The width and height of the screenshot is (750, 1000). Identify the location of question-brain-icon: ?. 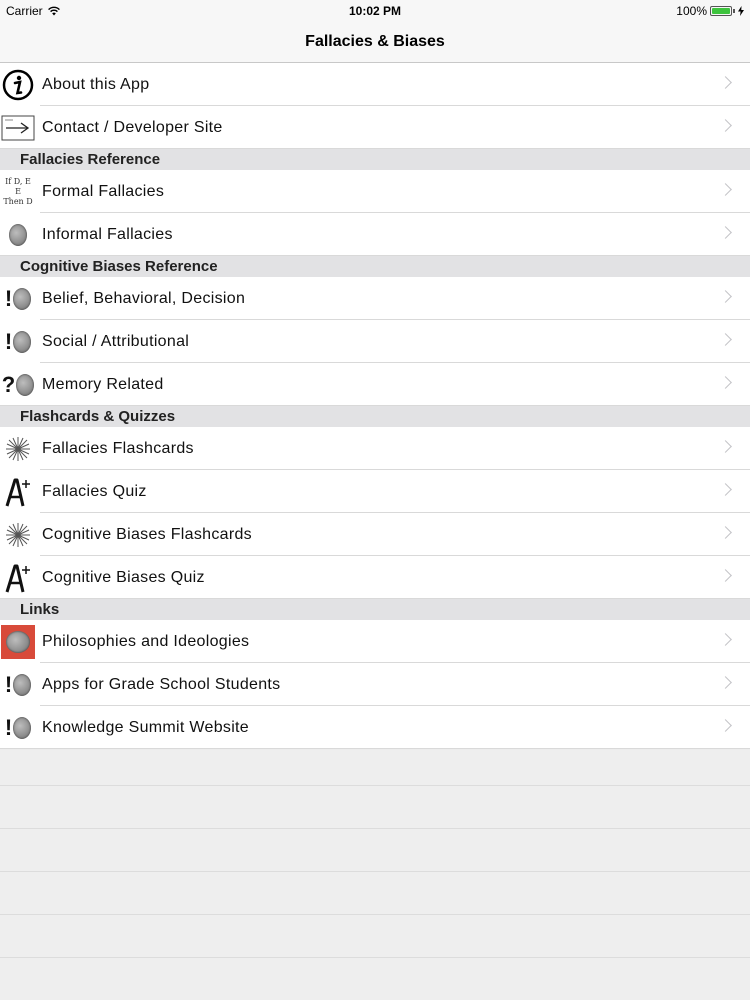
(18, 384).